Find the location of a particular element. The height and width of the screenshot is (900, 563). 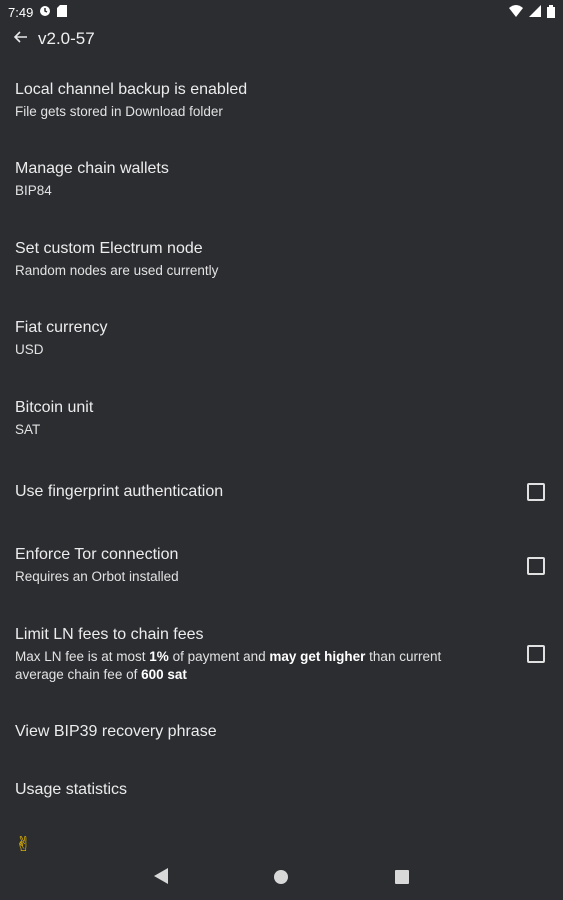

sd-card-icon is located at coordinates (62, 12).